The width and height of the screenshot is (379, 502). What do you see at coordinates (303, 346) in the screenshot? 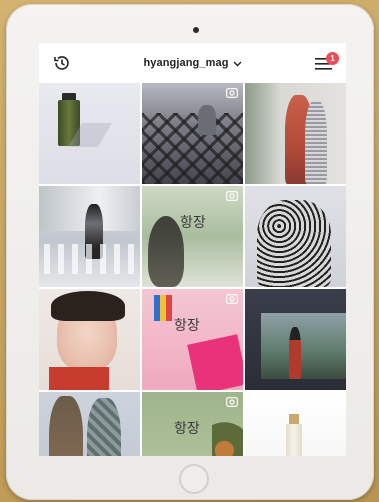
I see `window-scene` at bounding box center [303, 346].